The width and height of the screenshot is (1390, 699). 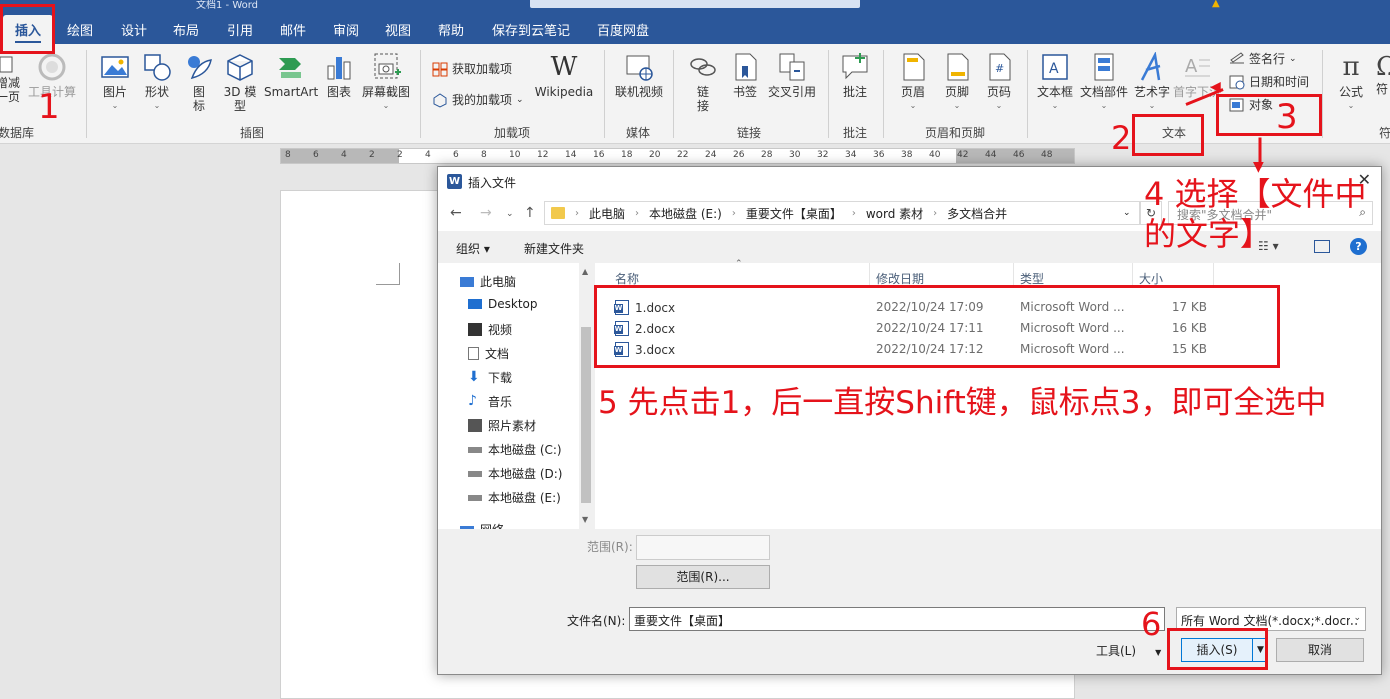 What do you see at coordinates (80, 29) in the screenshot?
I see `tab-draw: 绘图` at bounding box center [80, 29].